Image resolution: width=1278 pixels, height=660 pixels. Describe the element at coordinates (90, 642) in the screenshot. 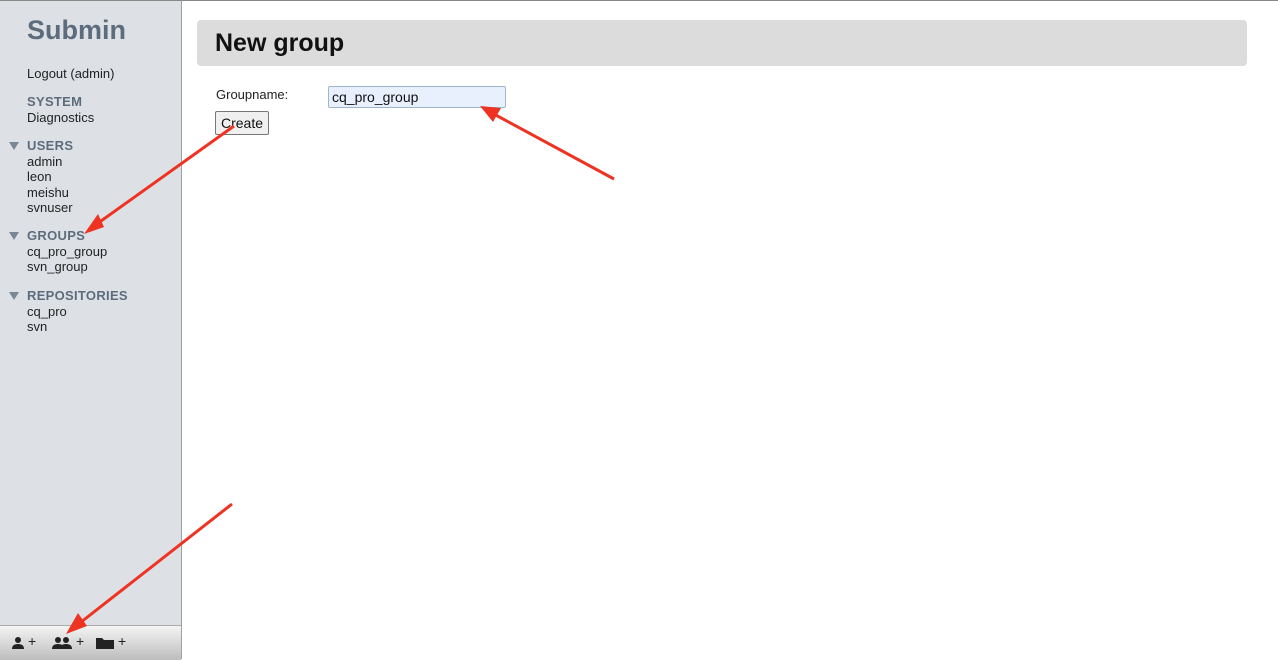

I see `sidebar-toolbar: + + +` at that location.